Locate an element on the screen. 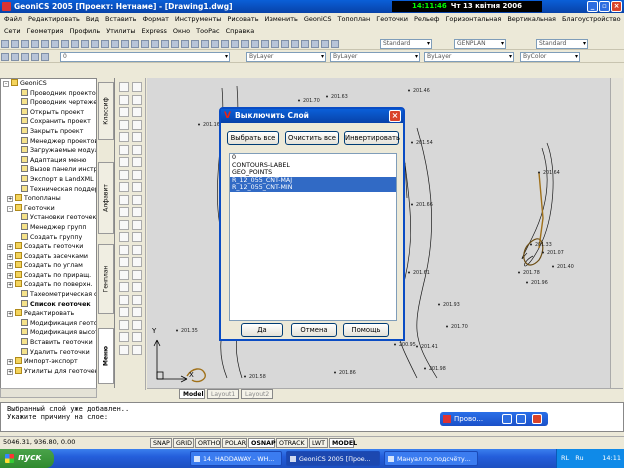 The height and width of the screenshot is (468, 624). layout-tab-model: Model is located at coordinates (192, 394).